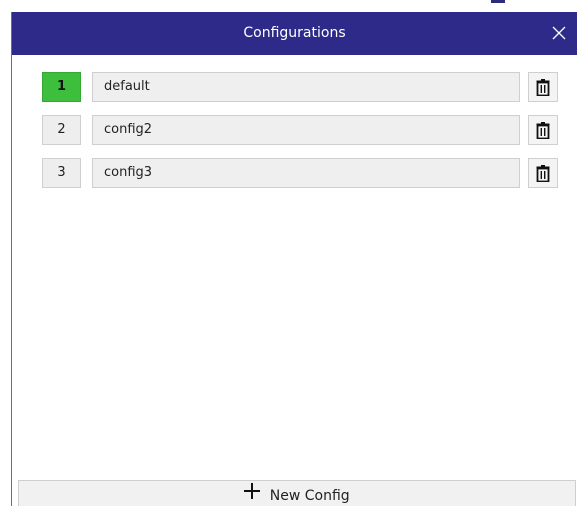 The image size is (577, 506). What do you see at coordinates (498, 1) in the screenshot?
I see `top-edge-mark` at bounding box center [498, 1].